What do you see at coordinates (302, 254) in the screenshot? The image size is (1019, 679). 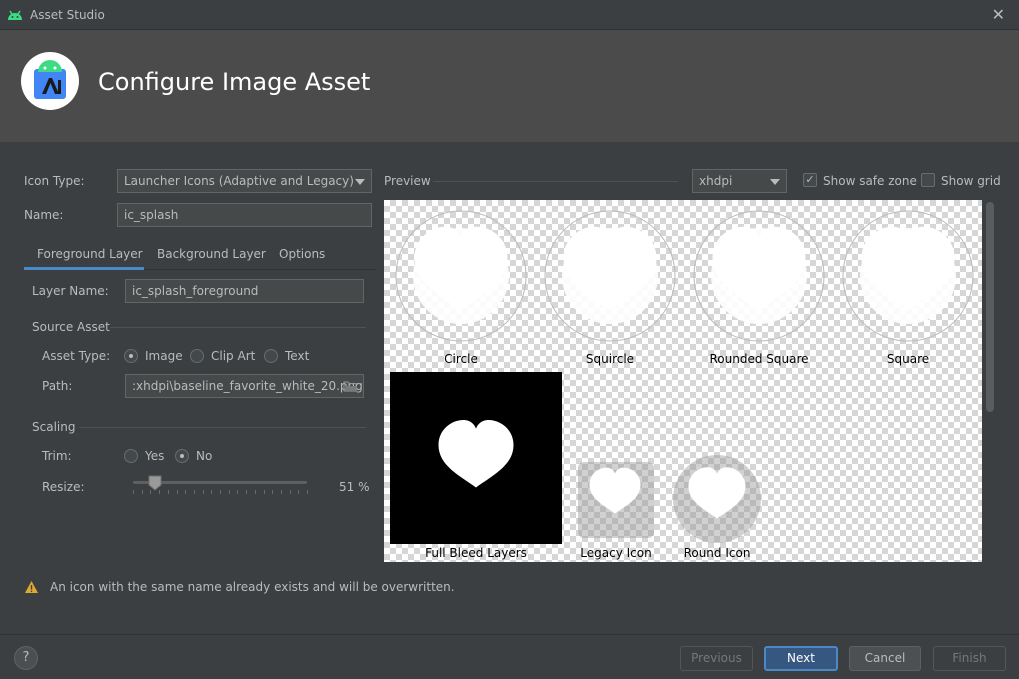 I see `tab-options: Options` at bounding box center [302, 254].